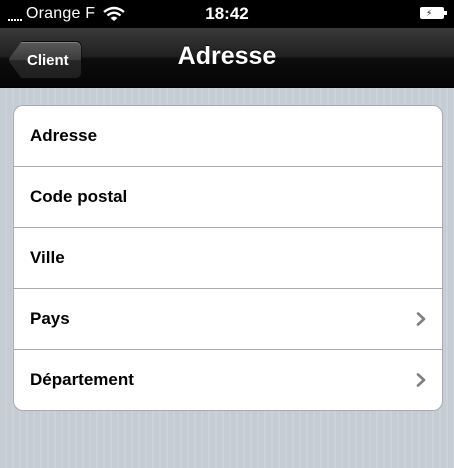  What do you see at coordinates (227, 14) in the screenshot?
I see `status-bar: Orange F 18:42 ⚡` at bounding box center [227, 14].